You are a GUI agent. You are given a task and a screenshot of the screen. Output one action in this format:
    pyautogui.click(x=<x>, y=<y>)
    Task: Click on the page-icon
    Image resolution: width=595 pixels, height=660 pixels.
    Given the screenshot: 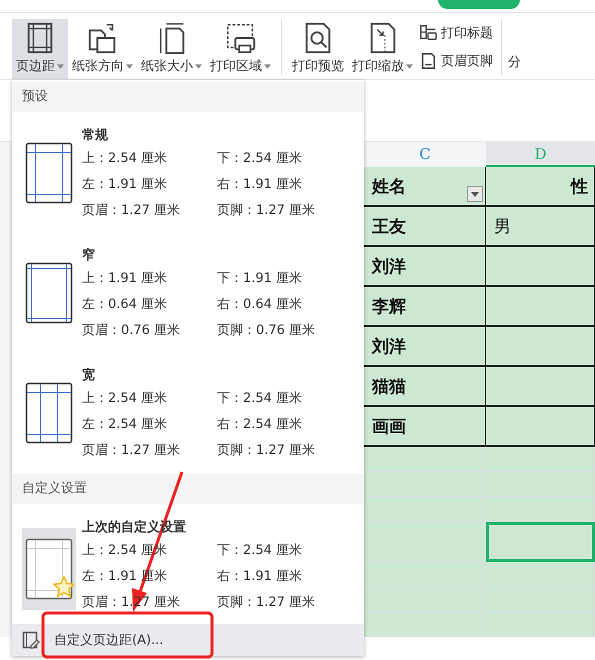 What is the action you would take?
    pyautogui.click(x=428, y=61)
    